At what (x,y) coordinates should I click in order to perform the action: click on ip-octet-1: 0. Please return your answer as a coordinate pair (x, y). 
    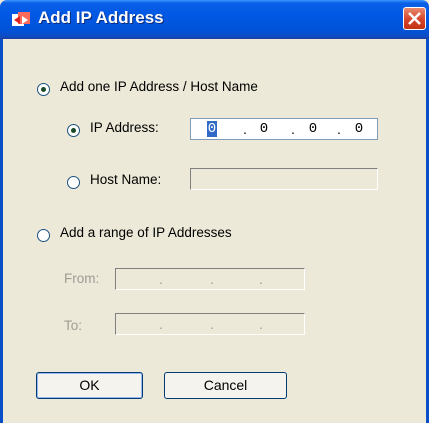
    Looking at the image, I should click on (212, 129).